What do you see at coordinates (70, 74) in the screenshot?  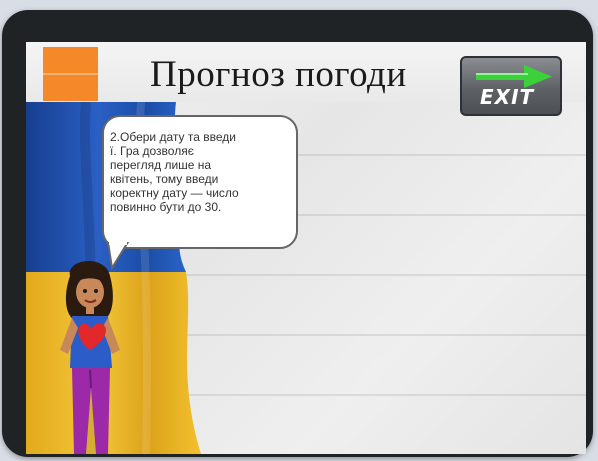 I see `orange-logo-block` at bounding box center [70, 74].